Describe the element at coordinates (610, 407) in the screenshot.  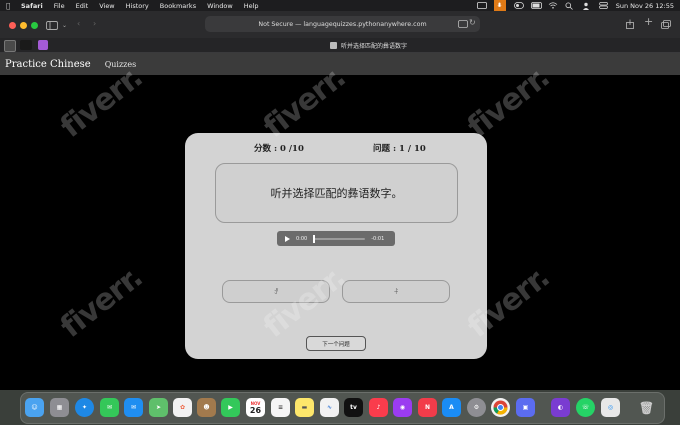
I see `preview-icon: ◎` at that location.